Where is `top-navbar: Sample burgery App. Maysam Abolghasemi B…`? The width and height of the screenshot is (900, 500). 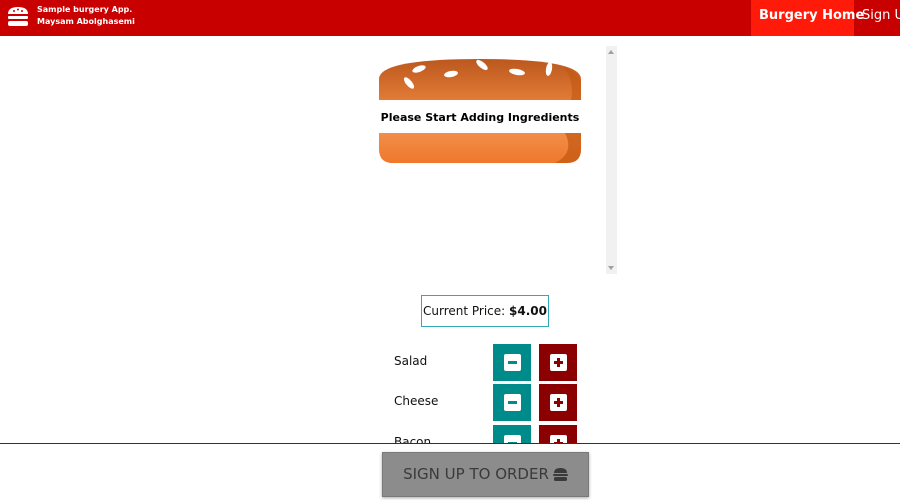 top-navbar: Sample burgery App. Maysam Abolghasemi B… is located at coordinates (450, 18).